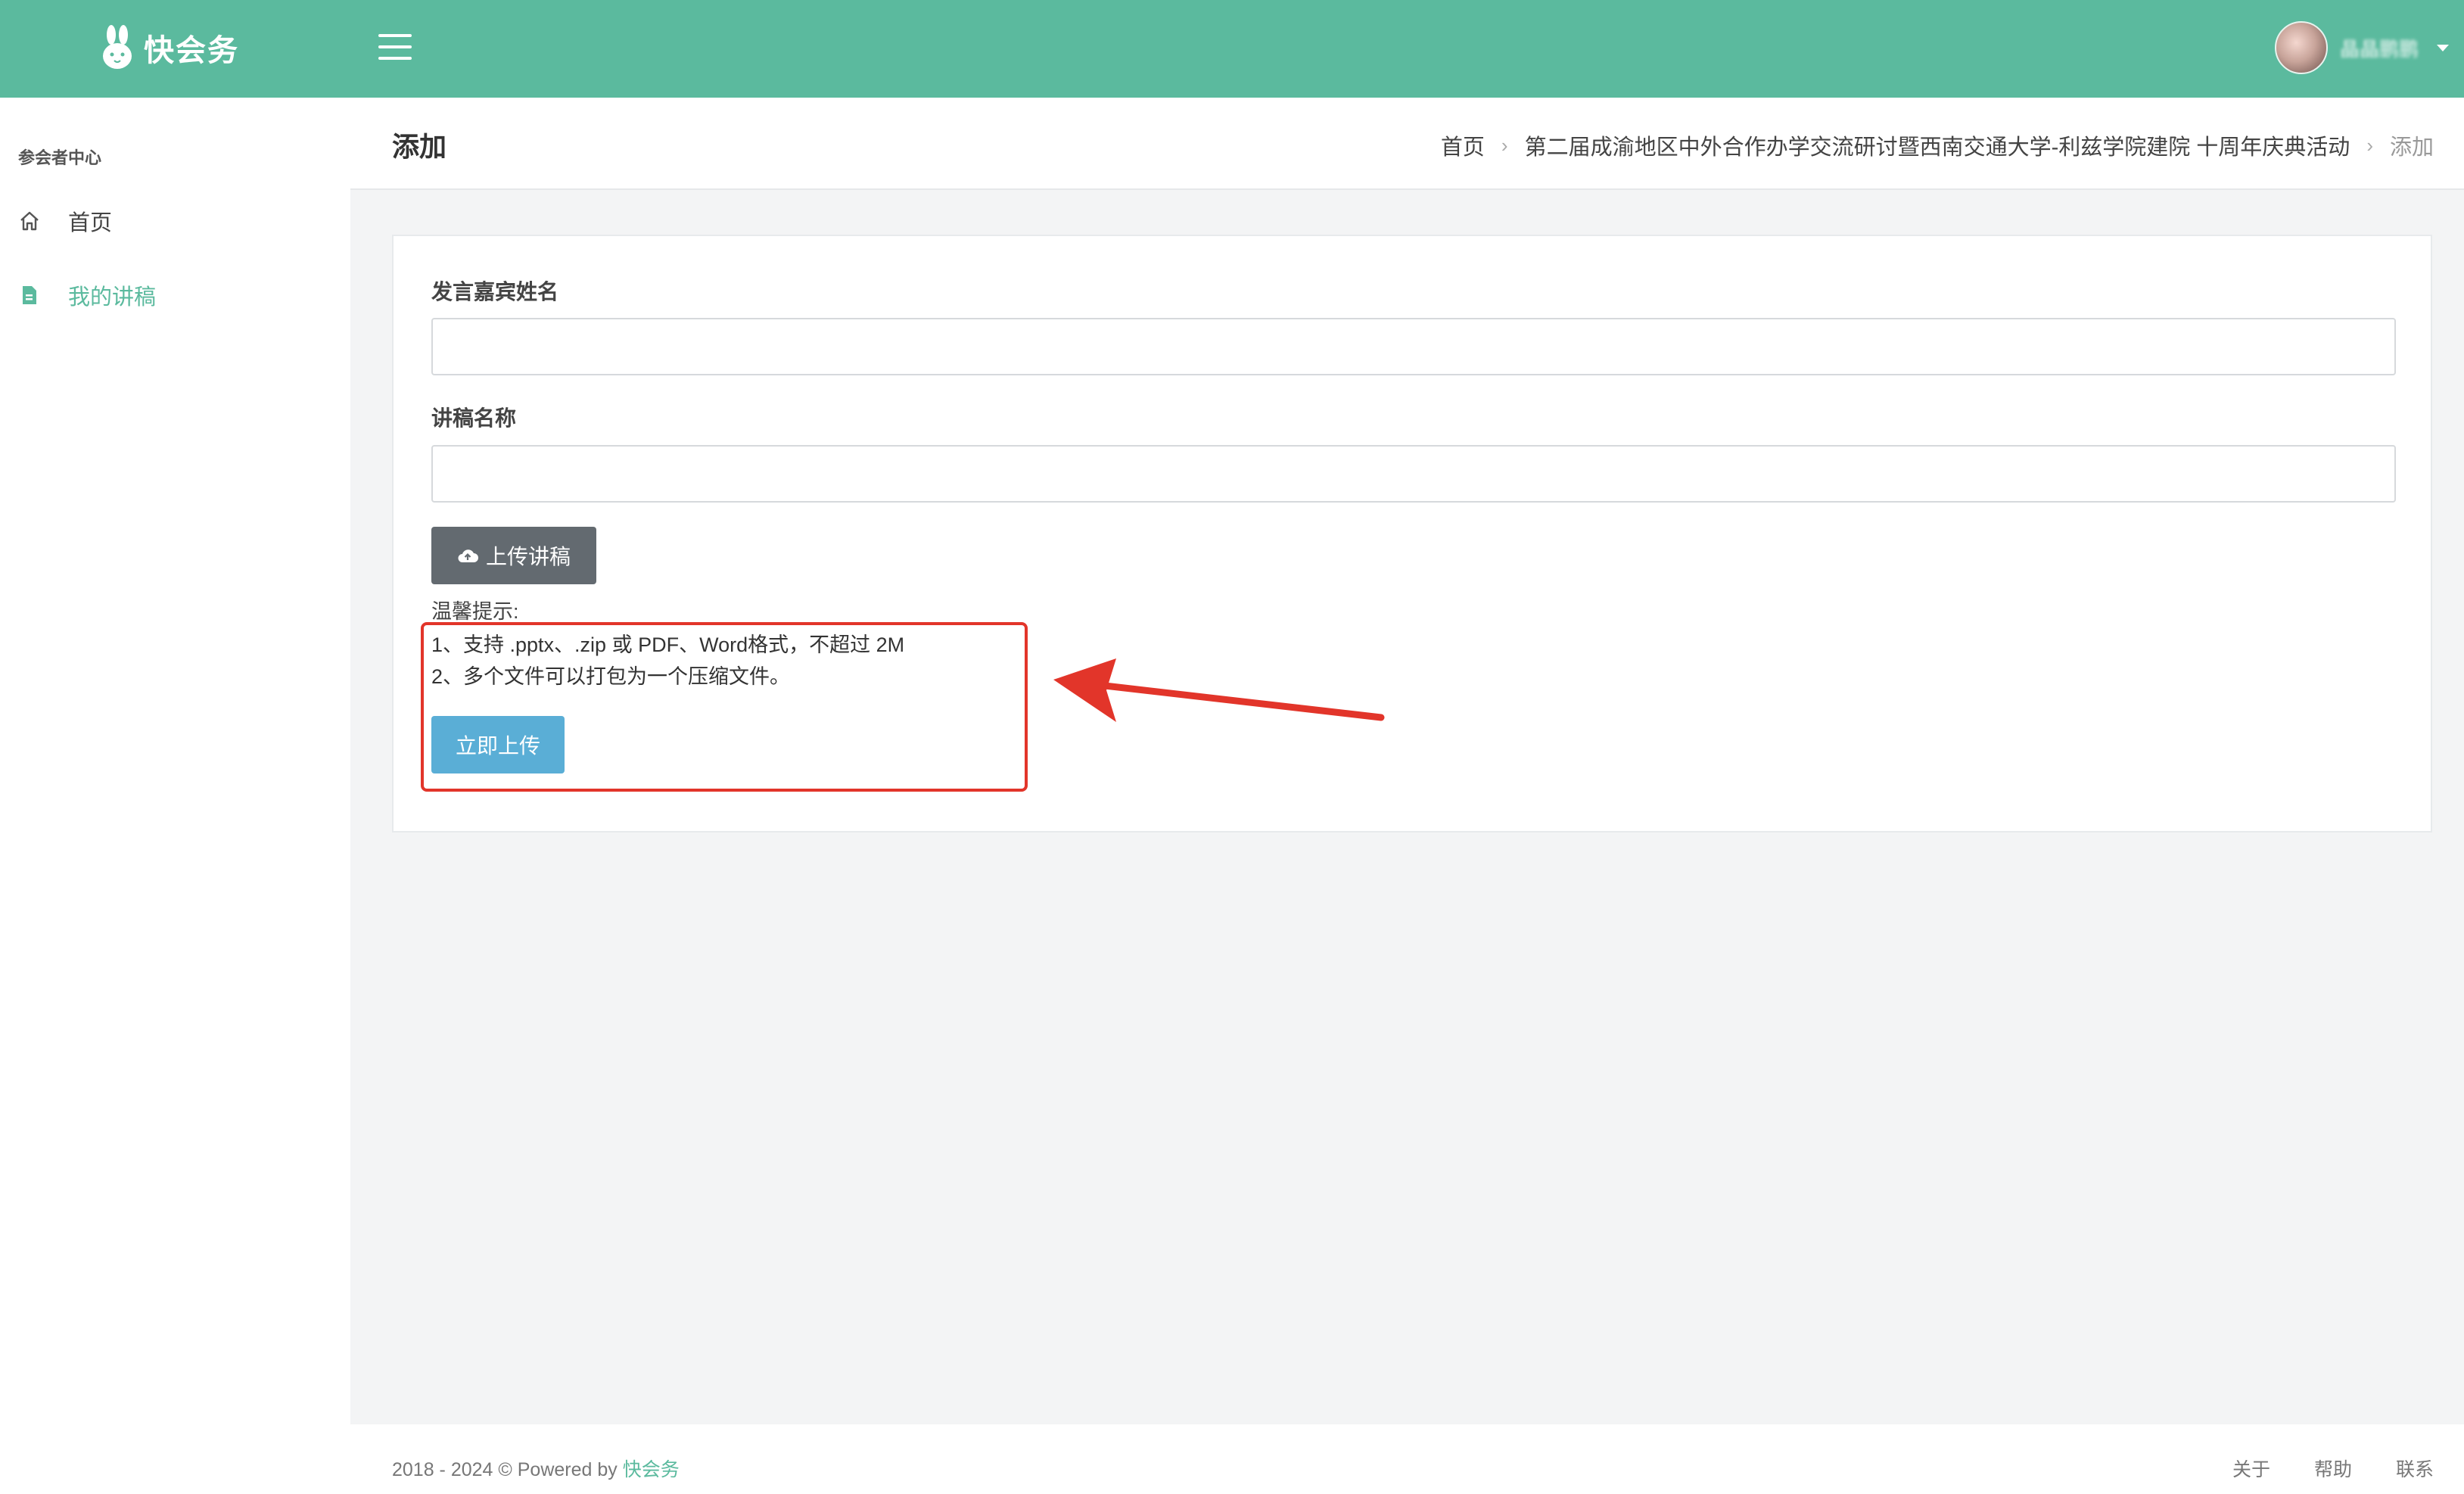 The width and height of the screenshot is (2464, 1494). Describe the element at coordinates (495, 291) in the screenshot. I see `speaker-name-label: 发言嘉宾姓名` at that location.